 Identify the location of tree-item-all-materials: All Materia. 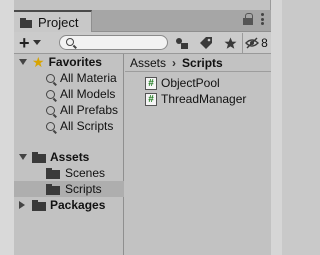
(69, 78).